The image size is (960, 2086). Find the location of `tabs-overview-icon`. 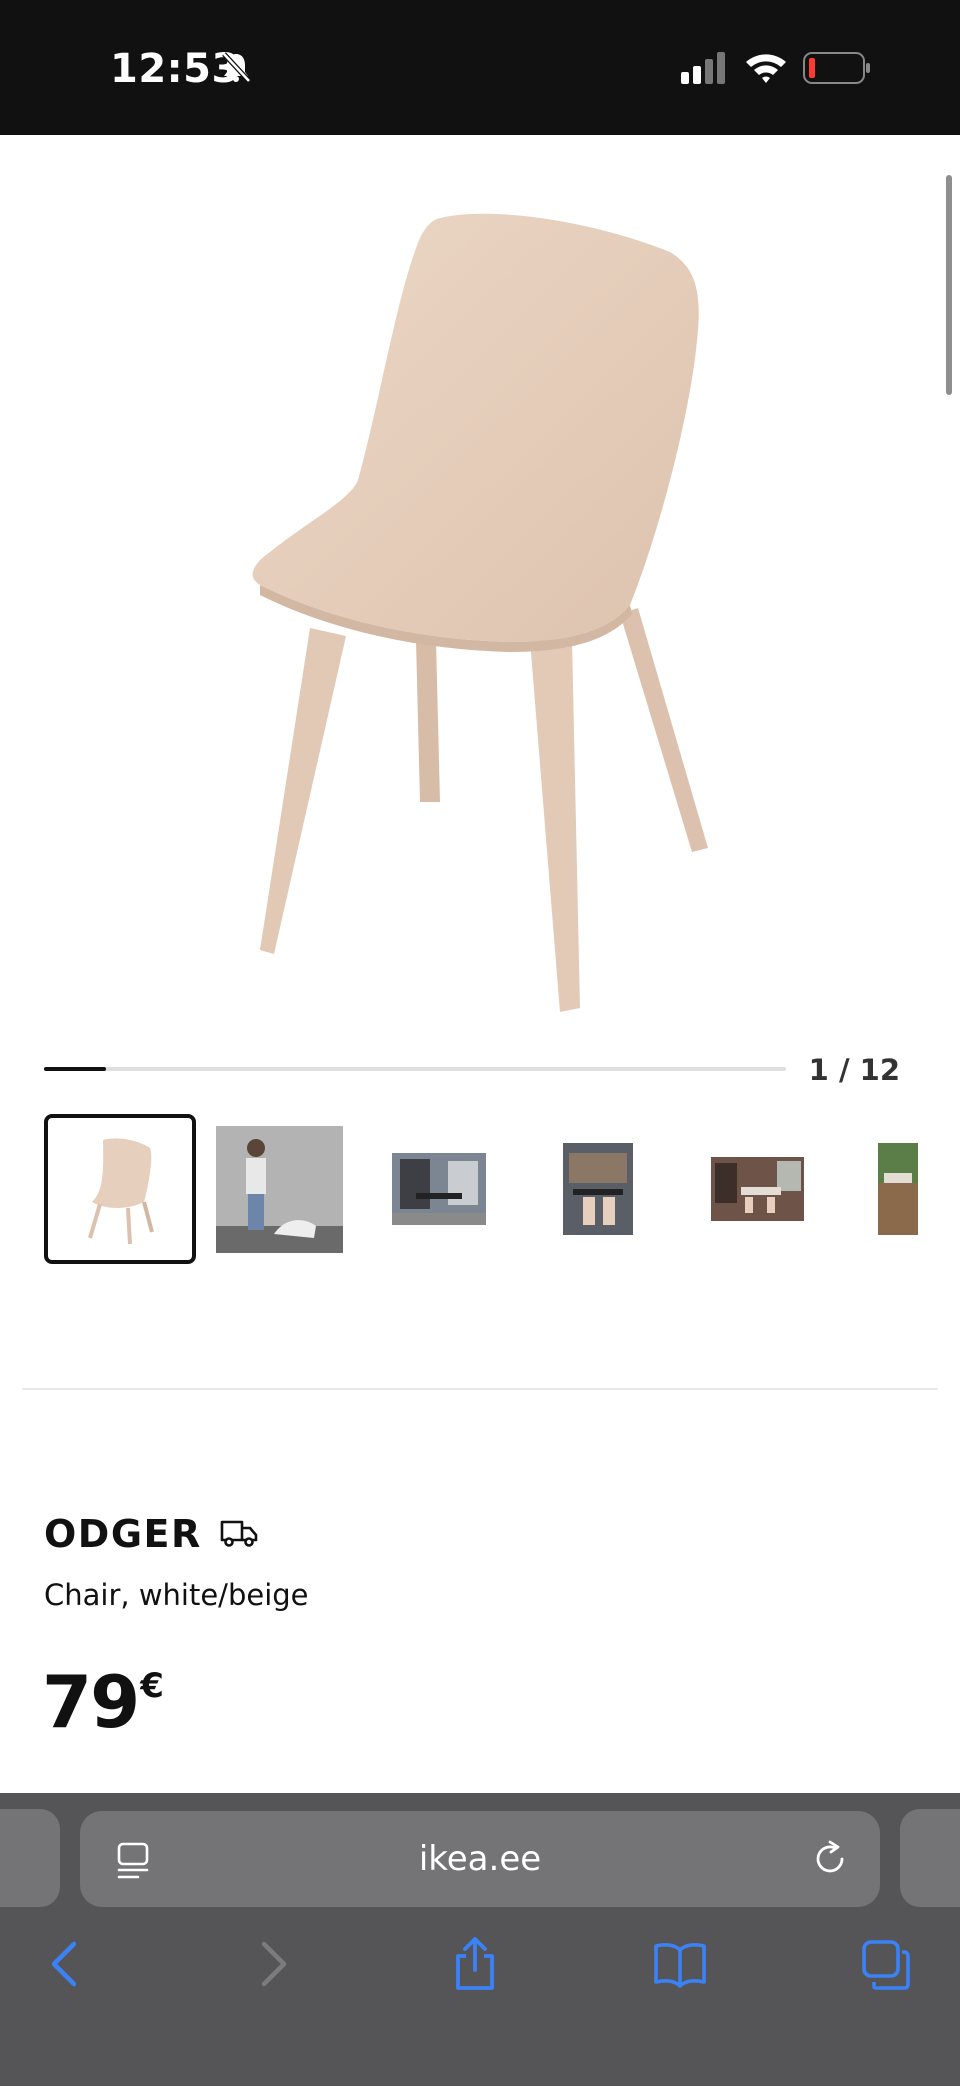

tabs-overview-icon is located at coordinates (886, 1966).